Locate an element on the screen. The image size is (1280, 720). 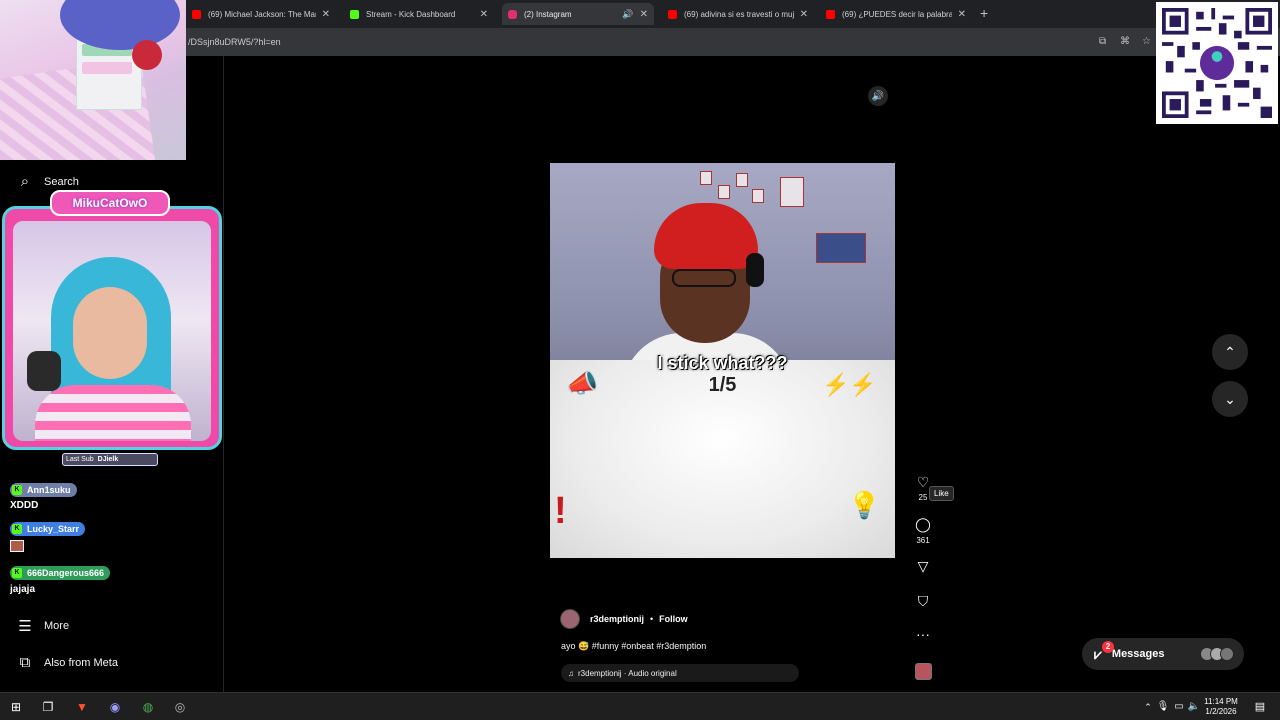
chevron-down-icon: ⌄ is located at coordinates (1230, 398).